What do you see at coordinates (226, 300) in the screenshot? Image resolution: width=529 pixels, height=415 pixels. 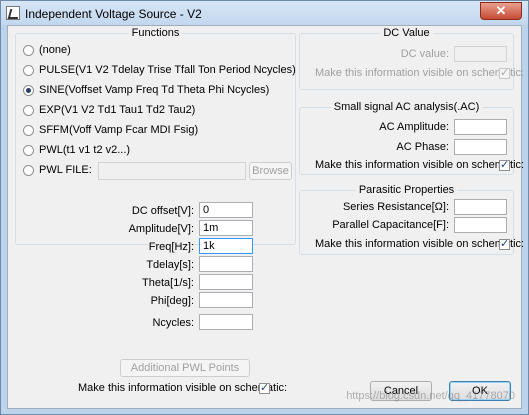 I see `phi-input` at bounding box center [226, 300].